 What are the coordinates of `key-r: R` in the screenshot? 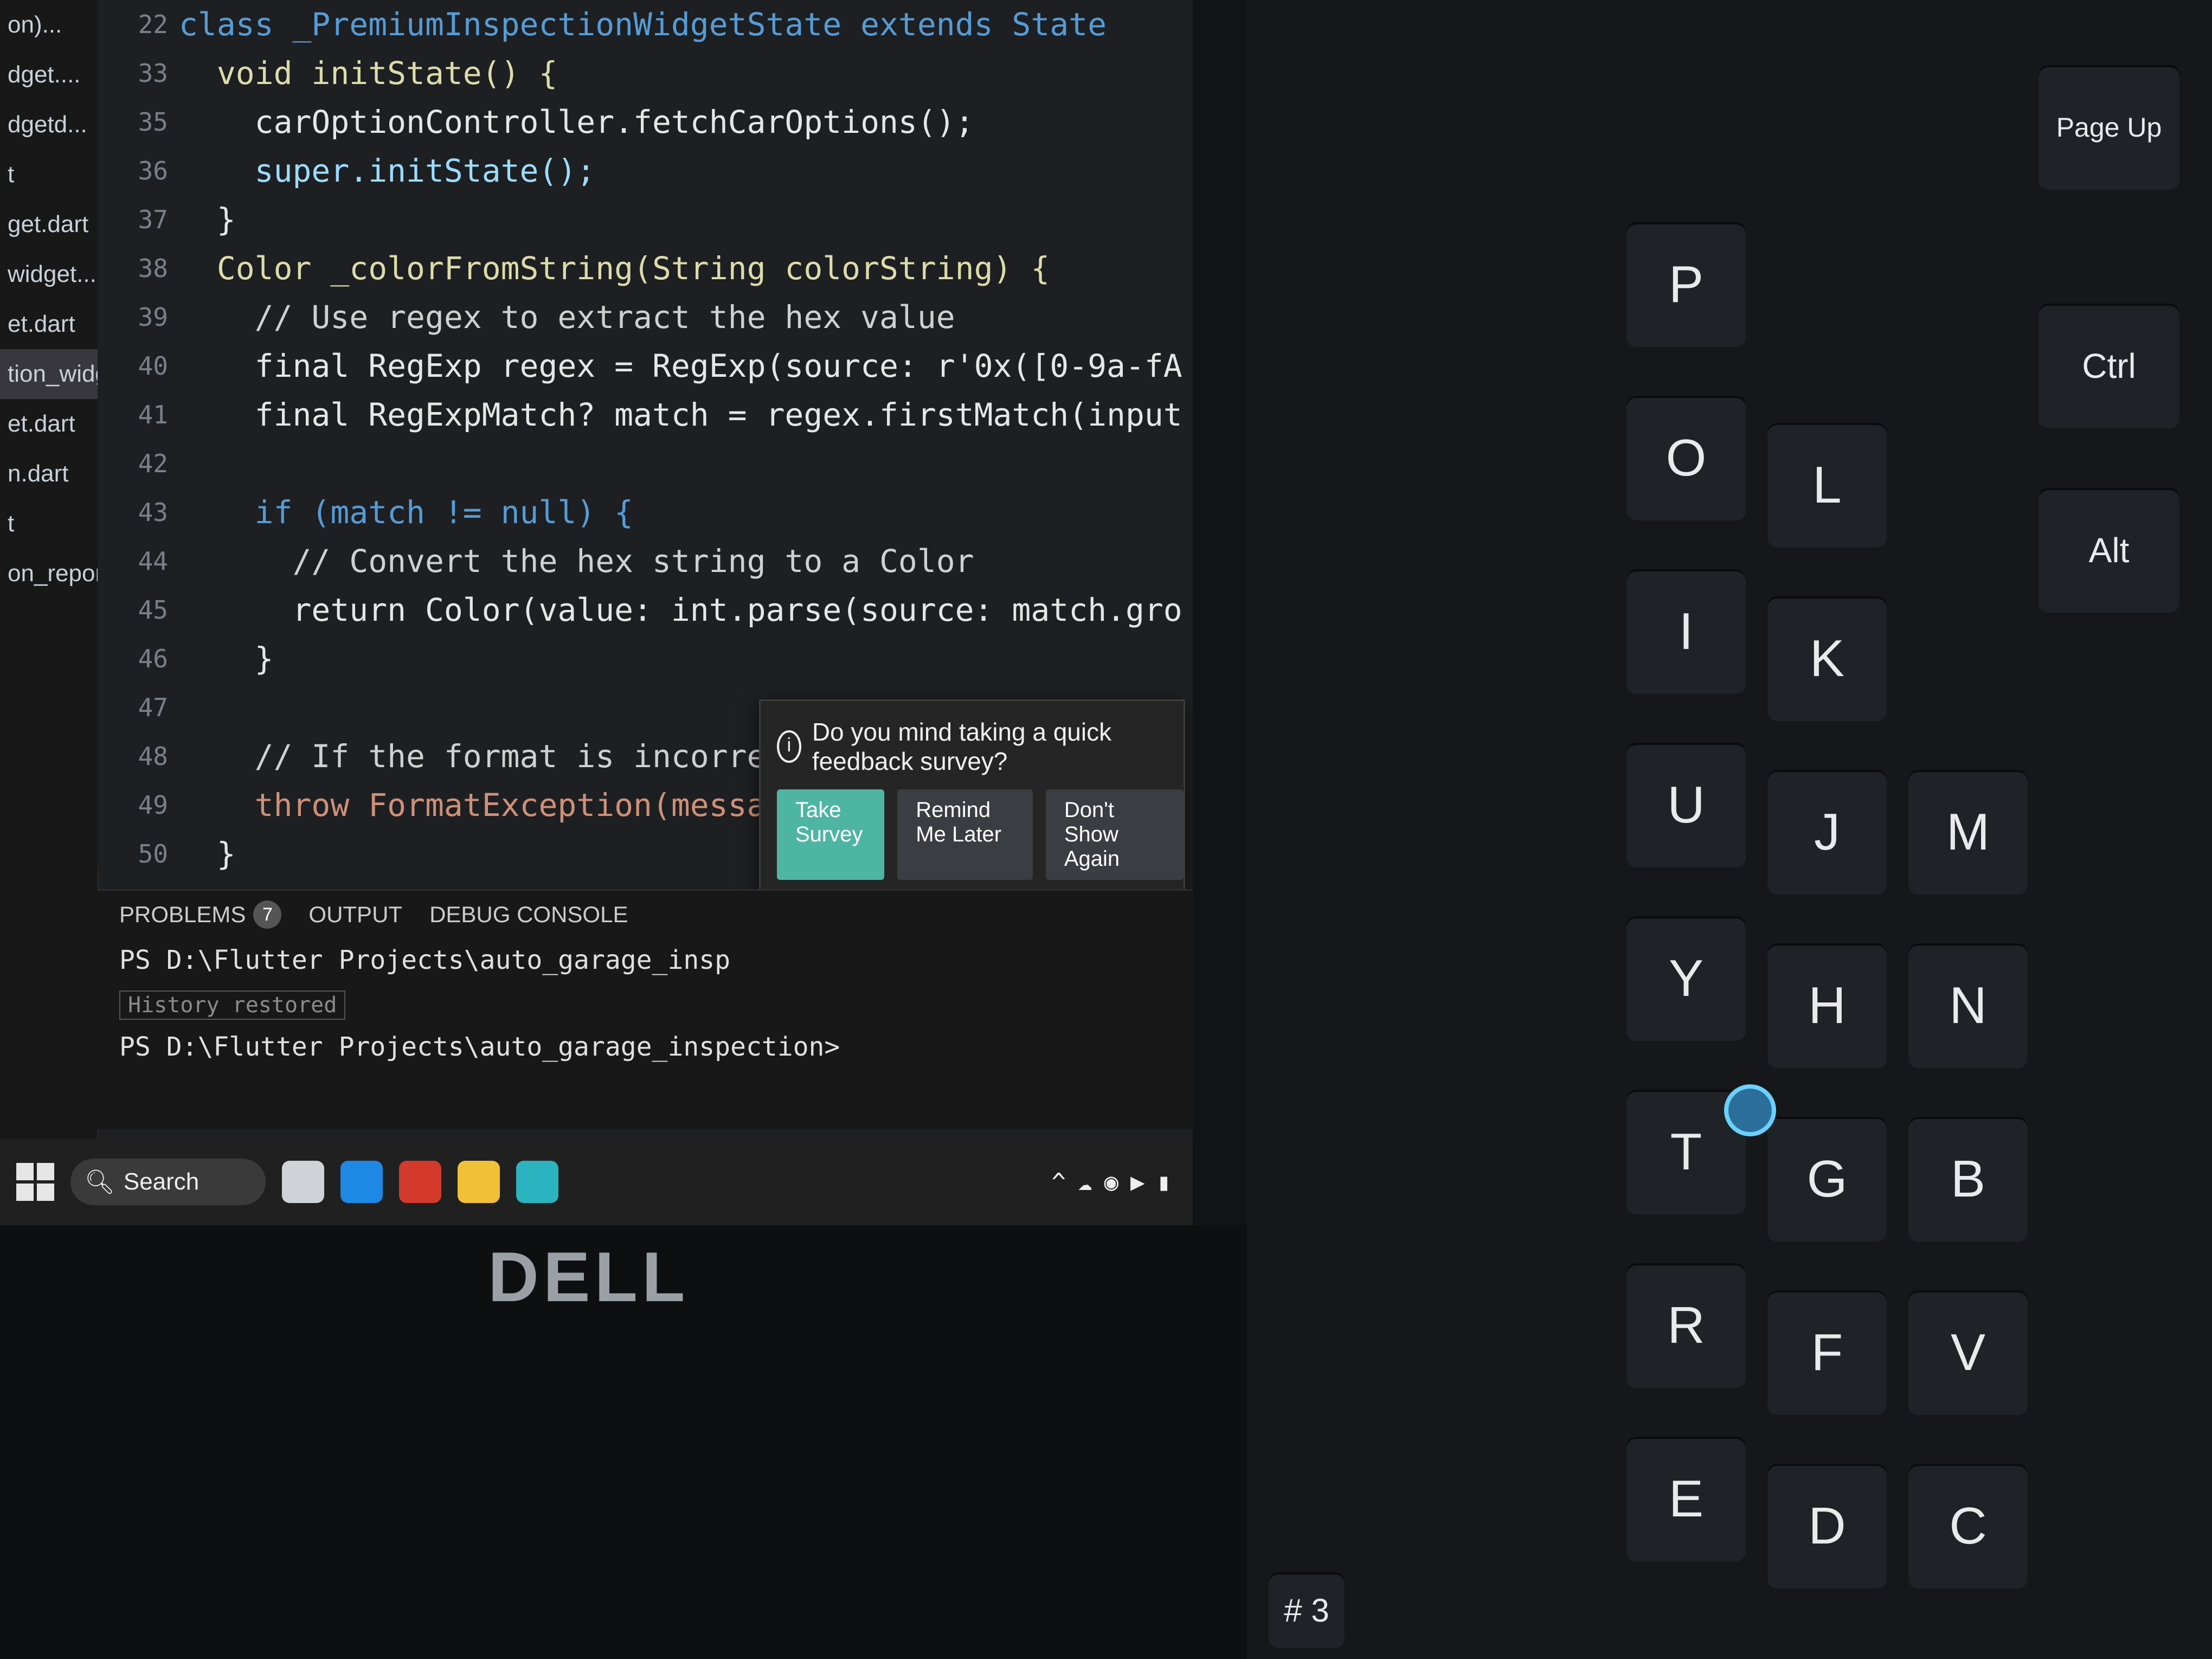 It's located at (1686, 1325).